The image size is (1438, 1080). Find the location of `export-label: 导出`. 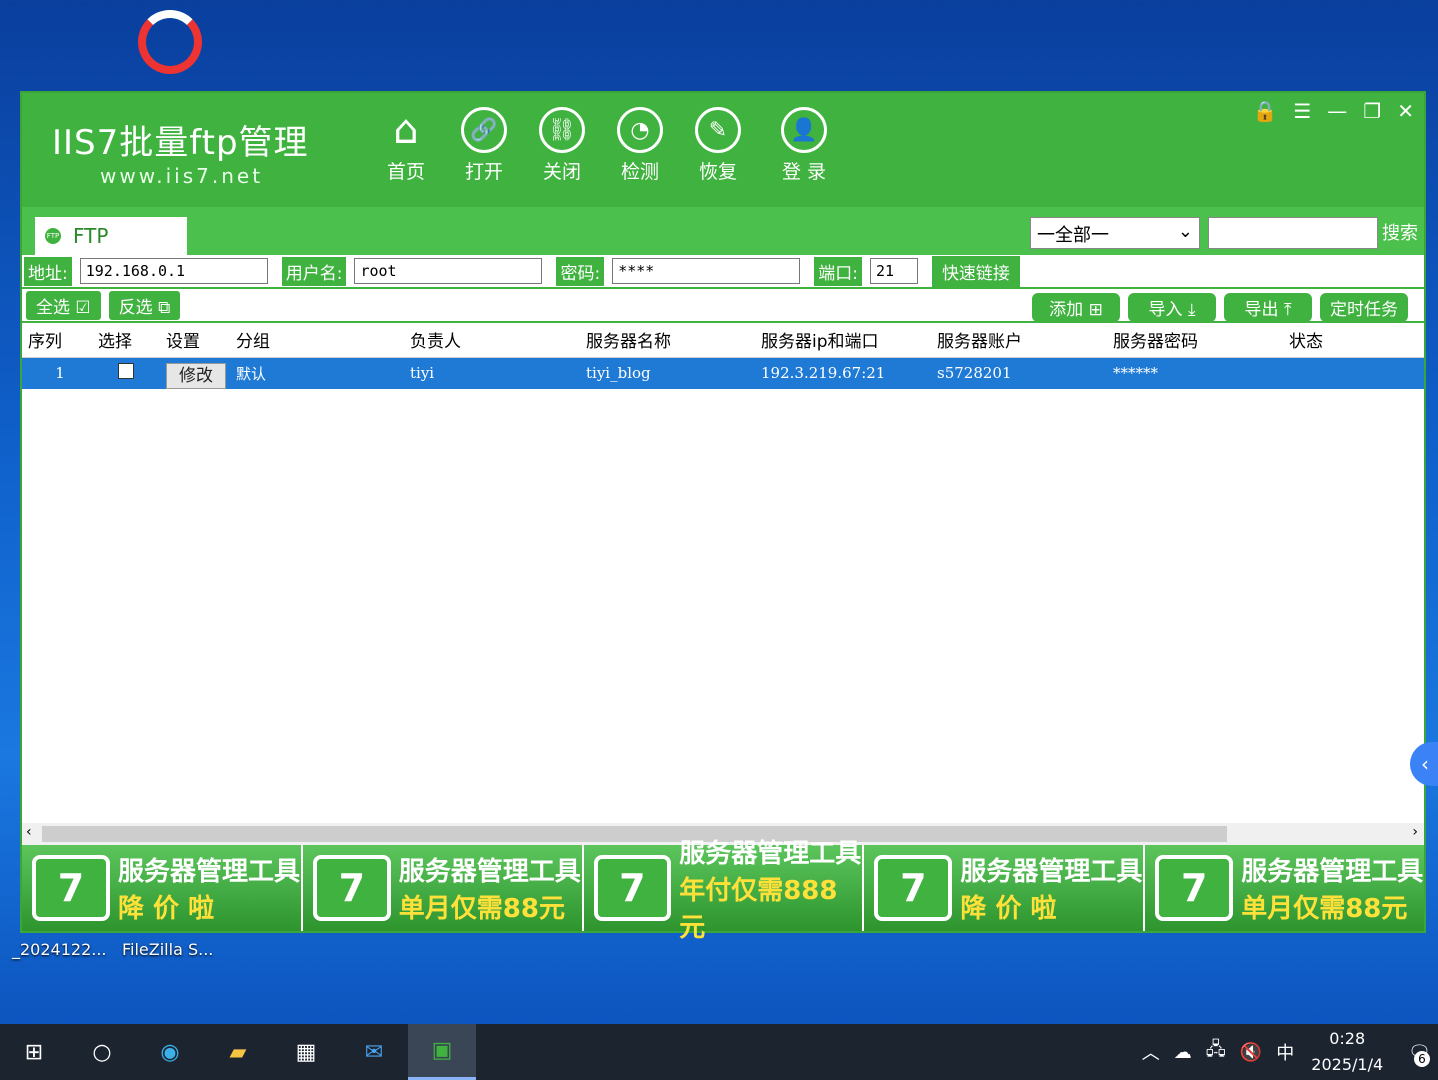

export-label: 导出 is located at coordinates (1261, 310).